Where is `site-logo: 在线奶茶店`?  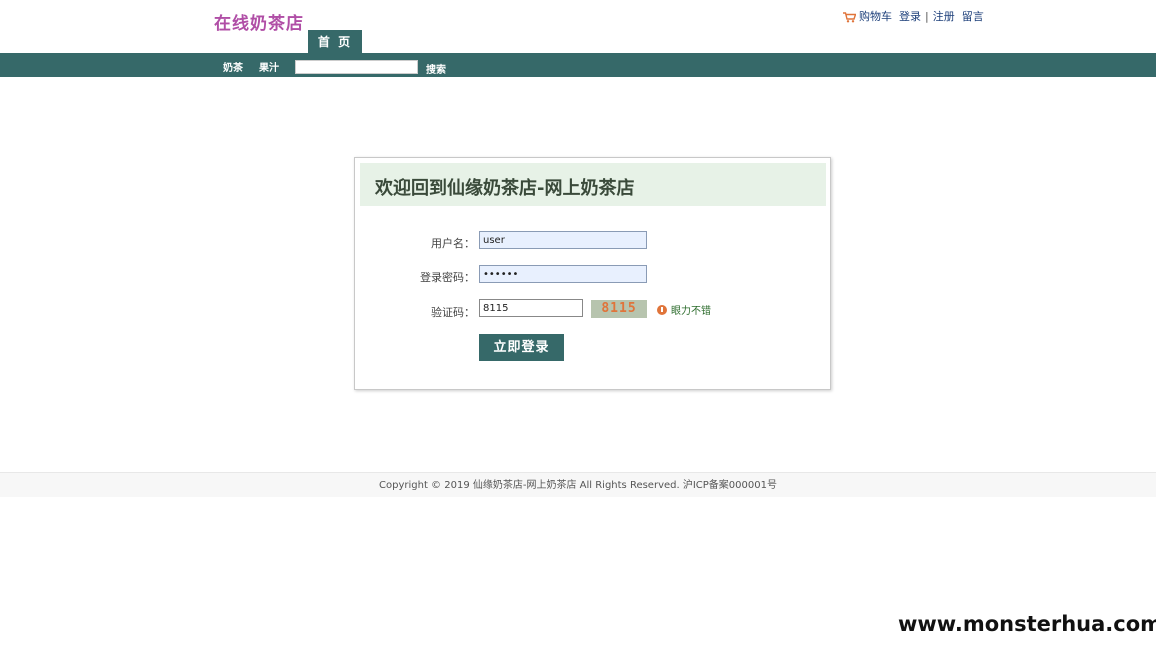 site-logo: 在线奶茶店 is located at coordinates (259, 21).